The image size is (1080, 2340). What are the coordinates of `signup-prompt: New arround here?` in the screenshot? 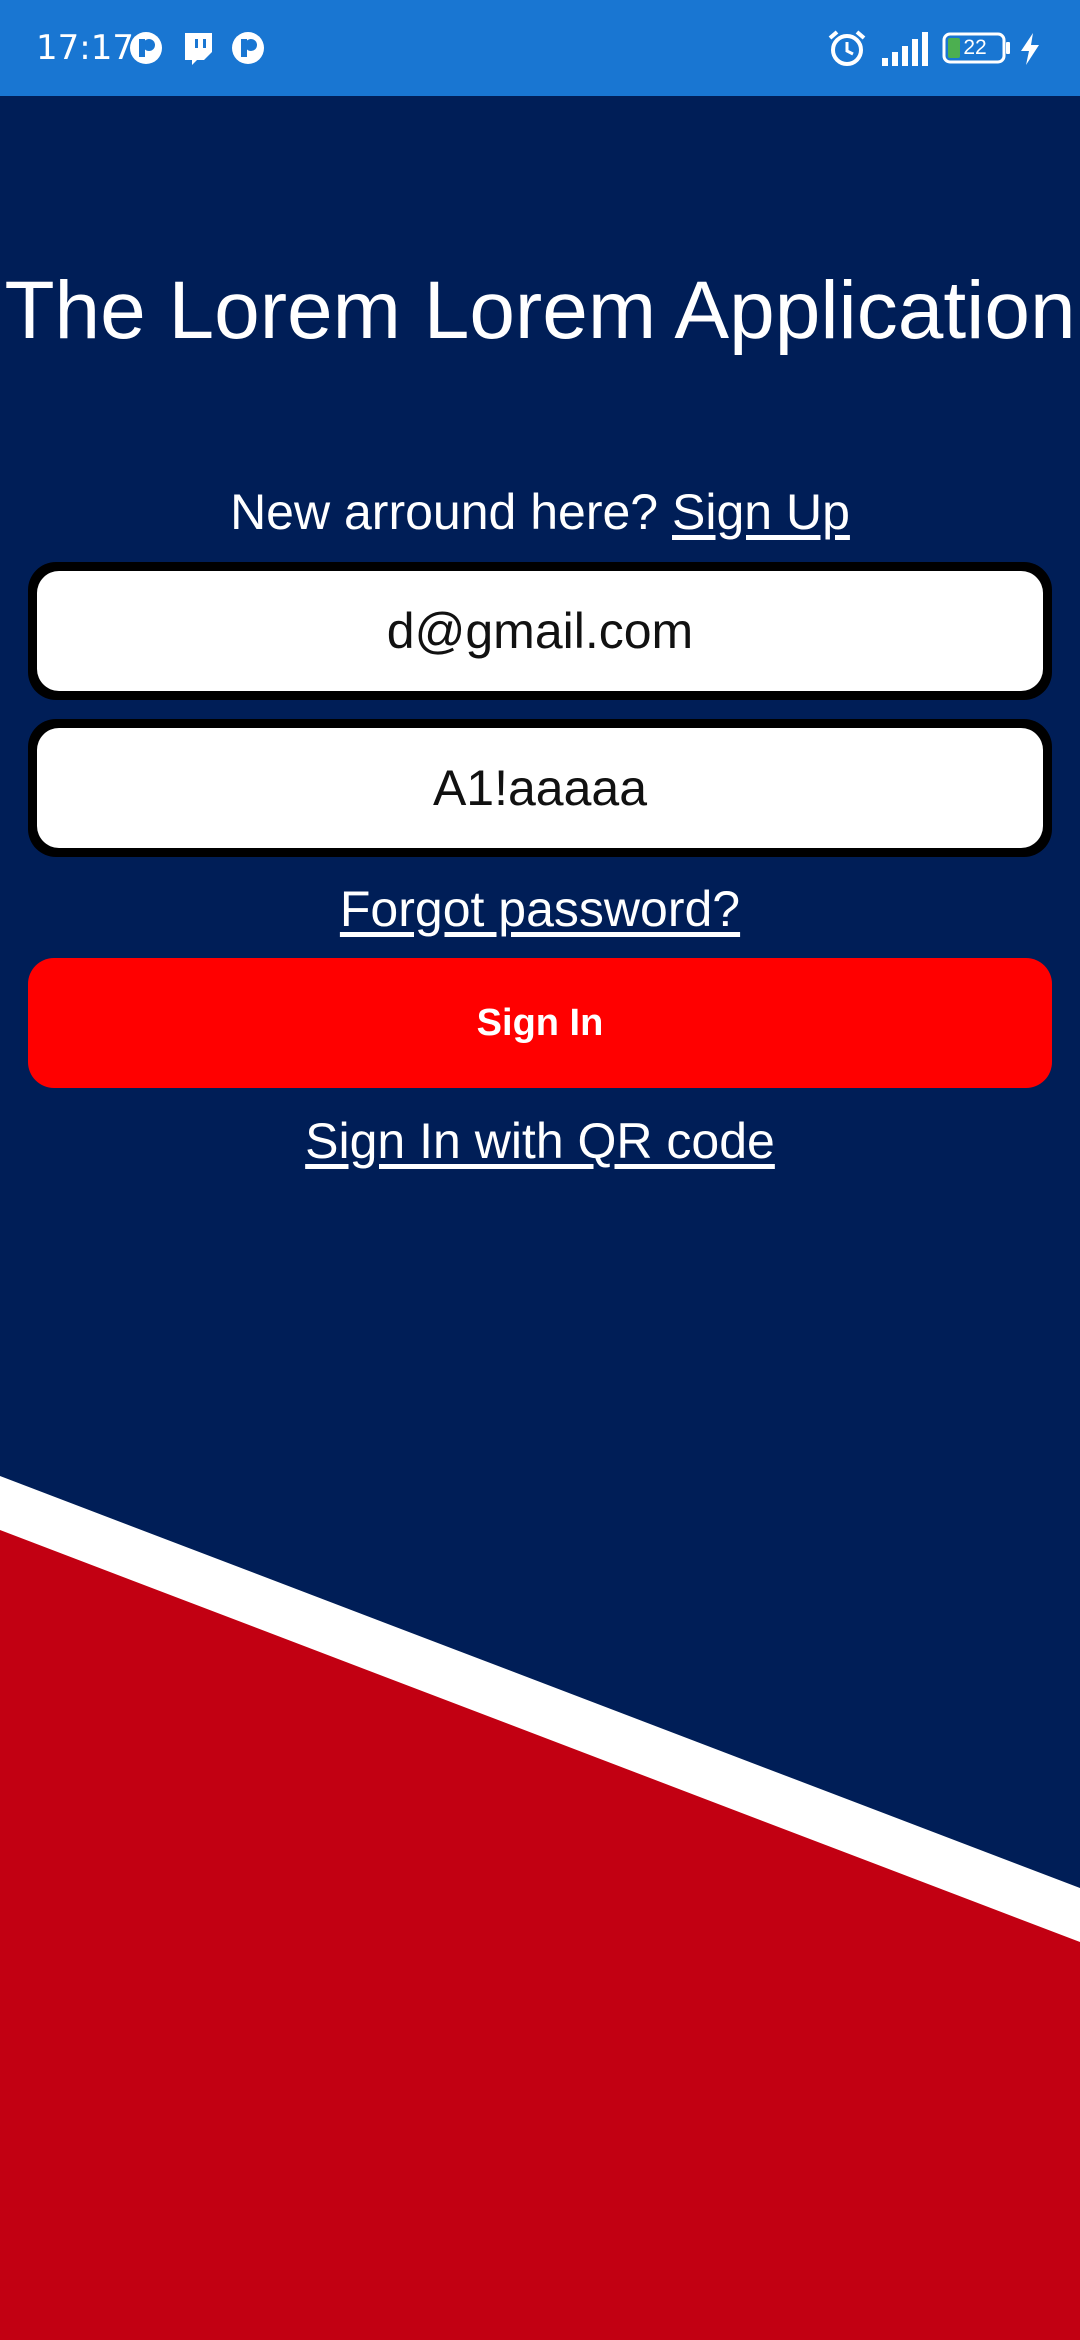 It's located at (444, 512).